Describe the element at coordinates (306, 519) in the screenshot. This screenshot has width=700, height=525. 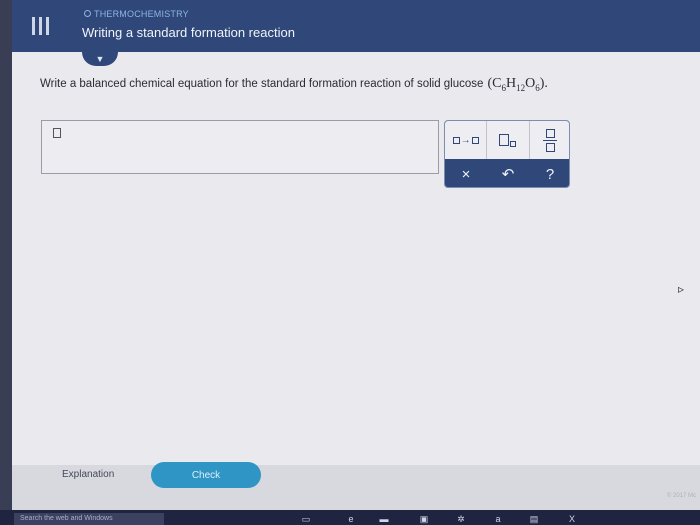
I see `task-view-icon: ▭` at that location.